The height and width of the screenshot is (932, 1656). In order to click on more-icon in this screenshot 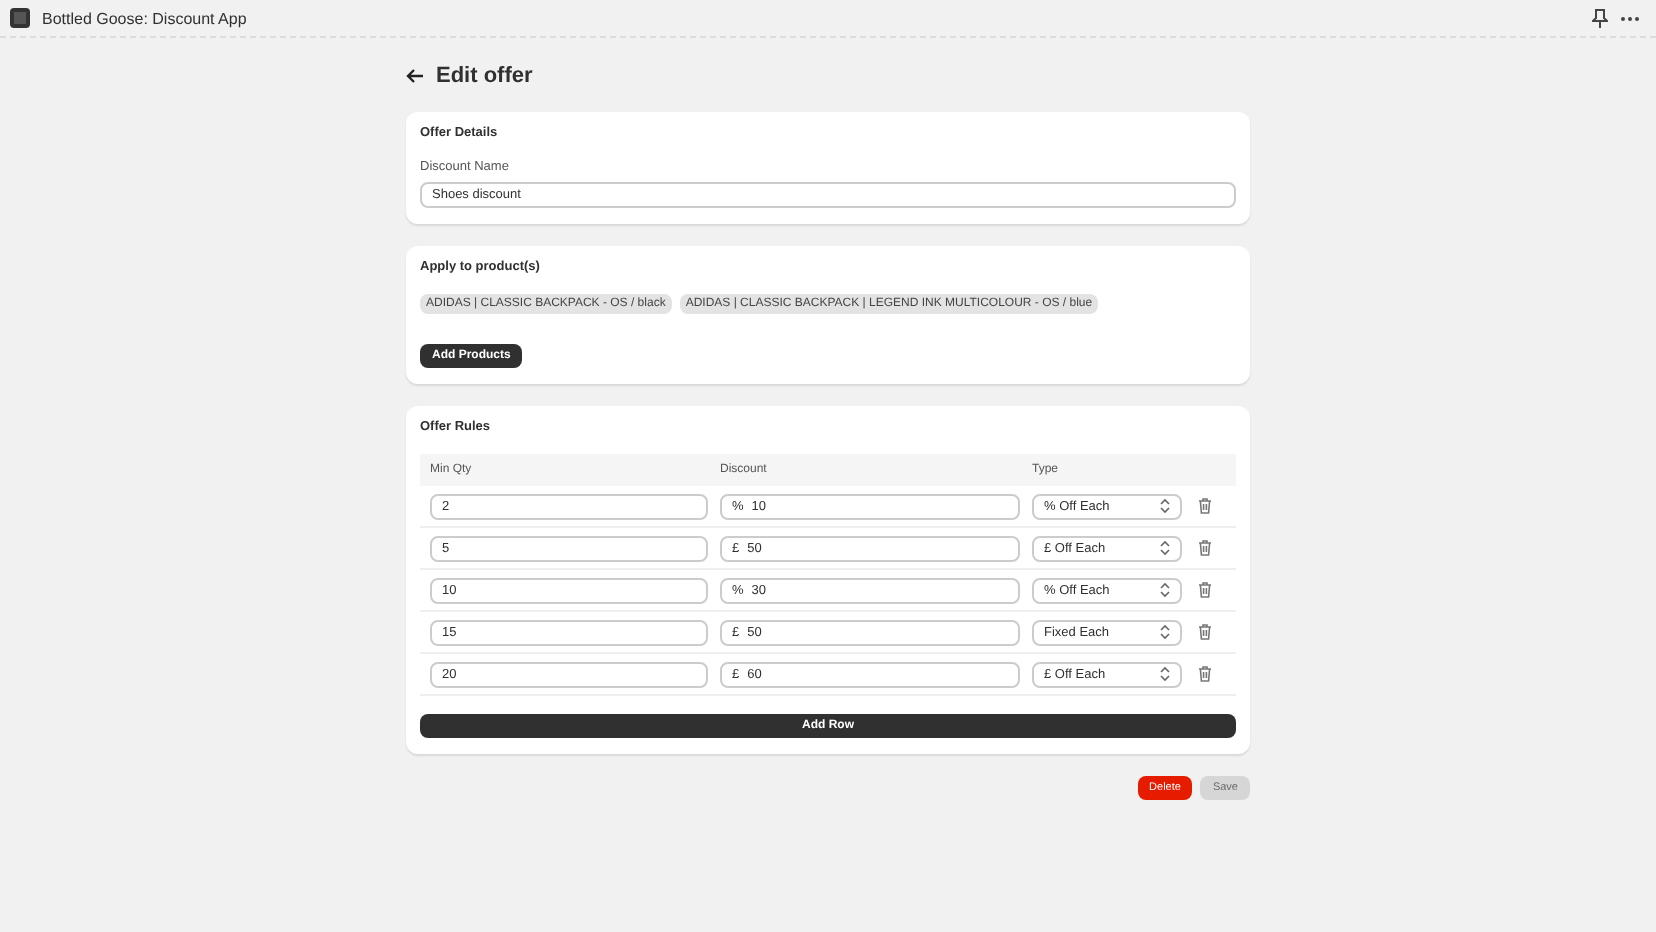, I will do `click(1630, 18)`.